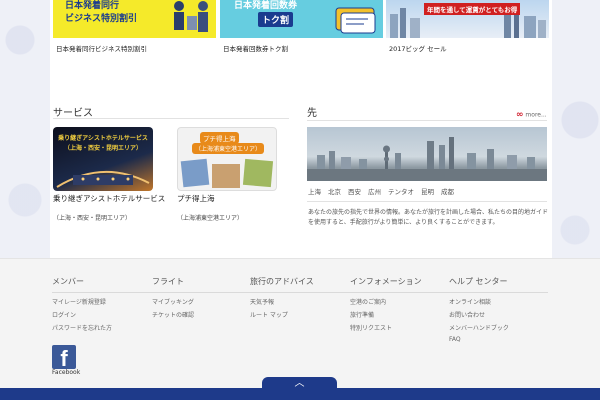  I want to click on footer-column-travel-advice: 旅行のアドバイス 天気予報 ルート マップ, so click(282, 299).